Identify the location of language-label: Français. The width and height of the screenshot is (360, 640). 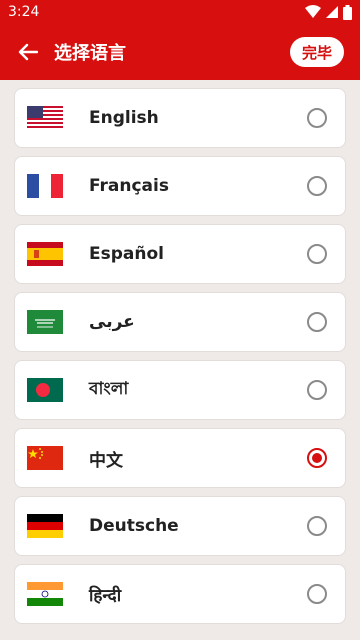
(129, 186).